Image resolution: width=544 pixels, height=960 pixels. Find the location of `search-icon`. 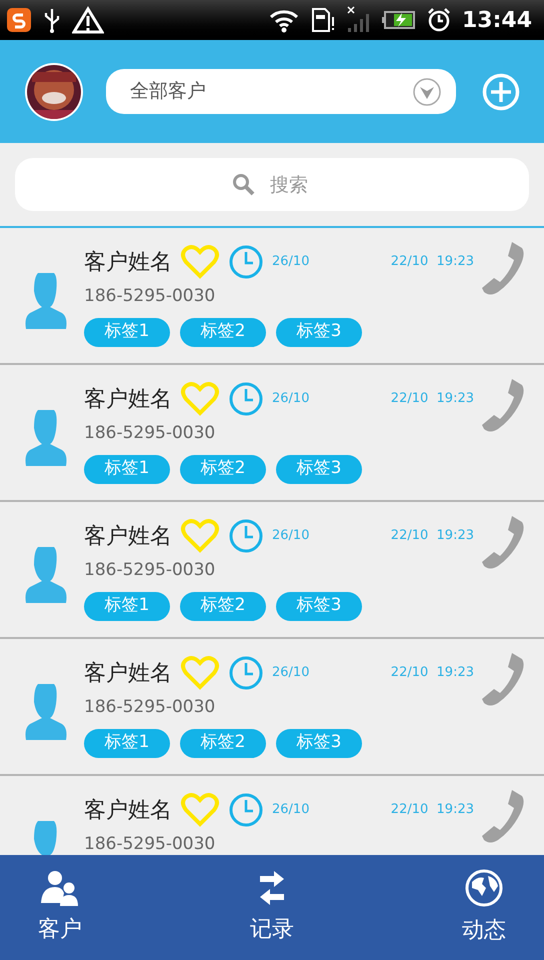

search-icon is located at coordinates (244, 185).